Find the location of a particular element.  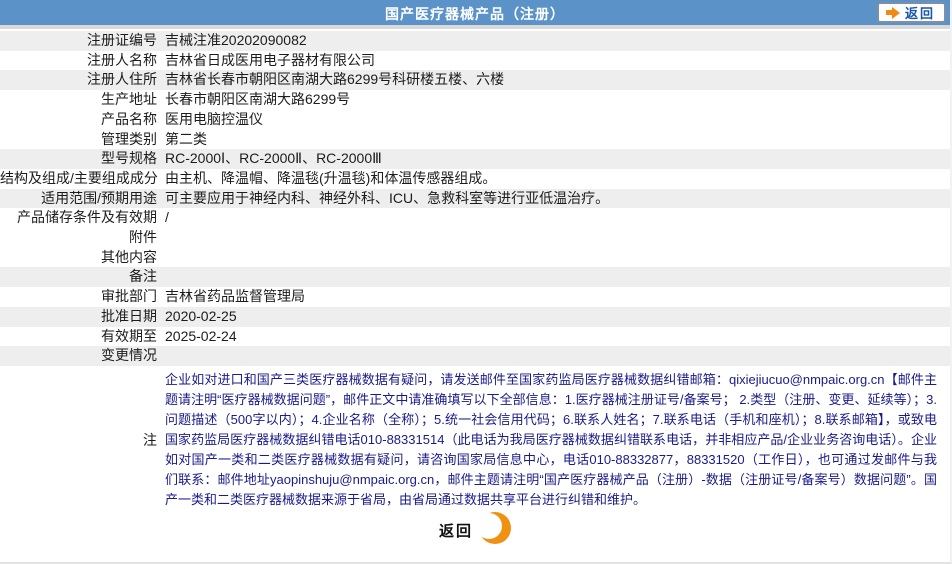

row-value: 吉林省长春市朝阳区南湖大路6299号科研楼五楼、六楼 is located at coordinates (335, 79).